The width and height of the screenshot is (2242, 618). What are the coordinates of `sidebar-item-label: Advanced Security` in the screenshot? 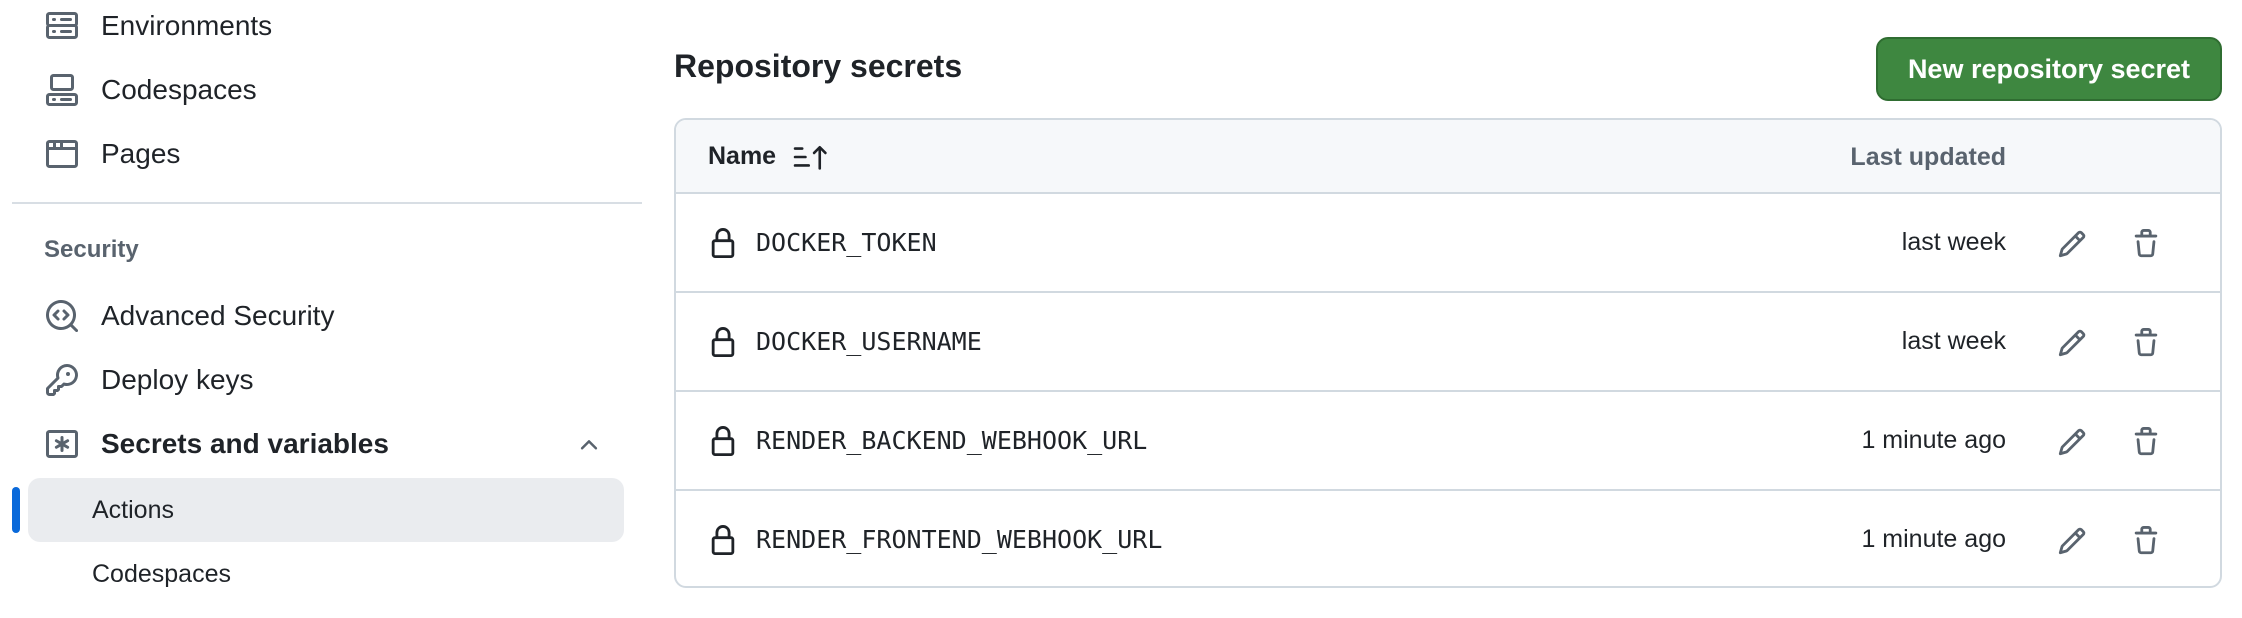 It's located at (218, 315).